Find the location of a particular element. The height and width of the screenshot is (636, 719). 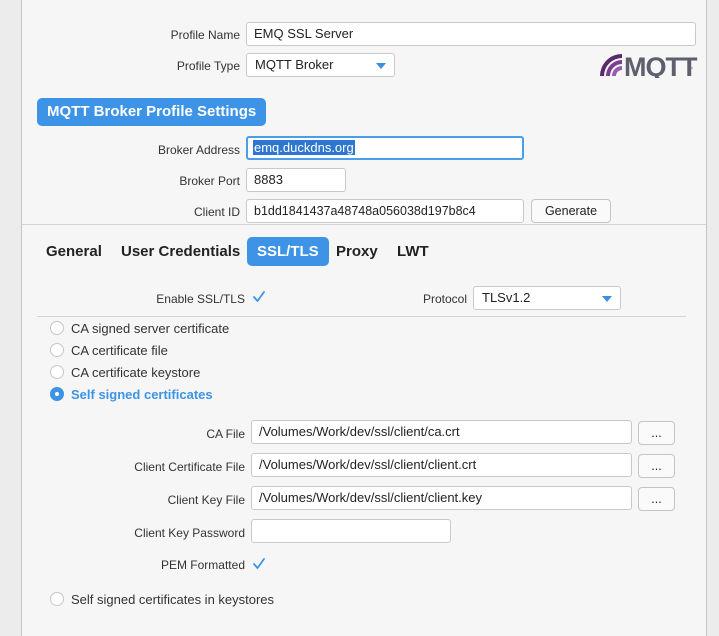

mqtt-logo: MQTT org is located at coordinates (649, 65).